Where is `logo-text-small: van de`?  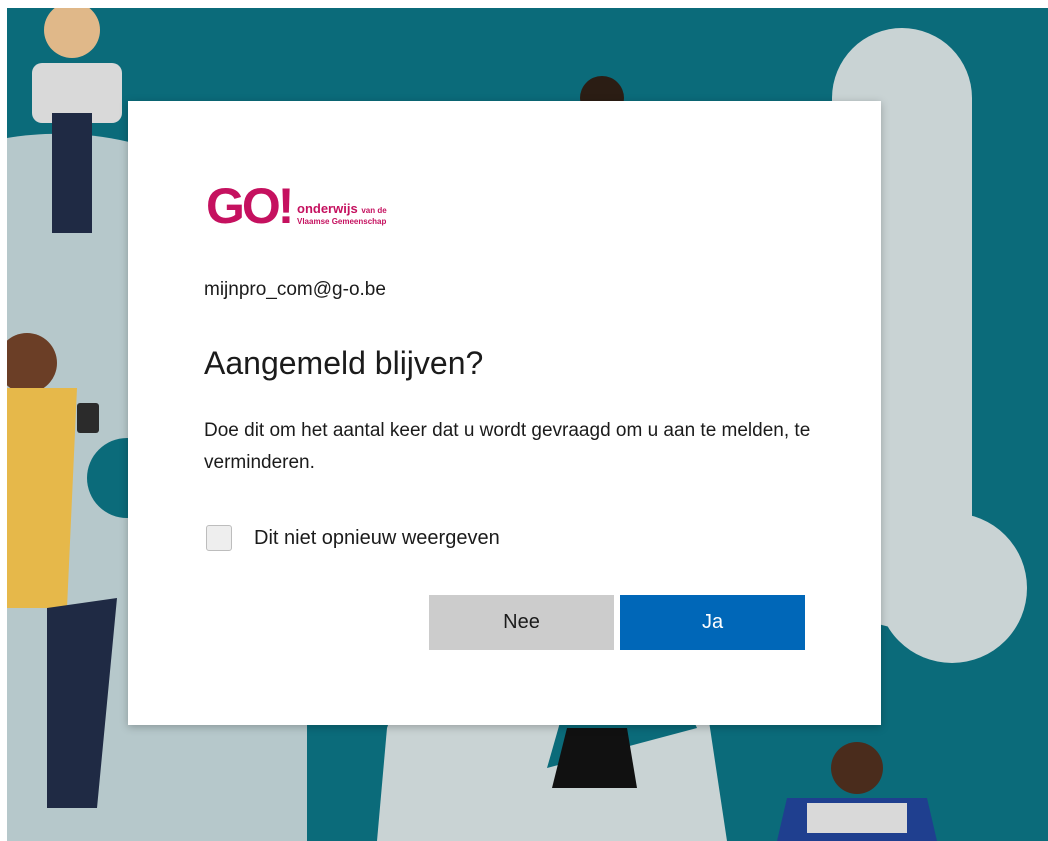
logo-text-small: van de is located at coordinates (374, 210).